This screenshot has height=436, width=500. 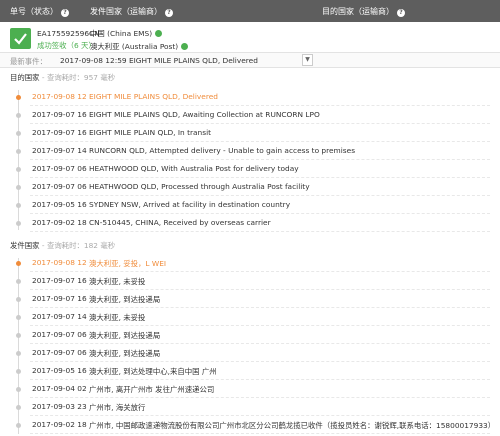 What do you see at coordinates (121, 33) in the screenshot?
I see `origin-carrier-label: 中国 (China EMS)` at bounding box center [121, 33].